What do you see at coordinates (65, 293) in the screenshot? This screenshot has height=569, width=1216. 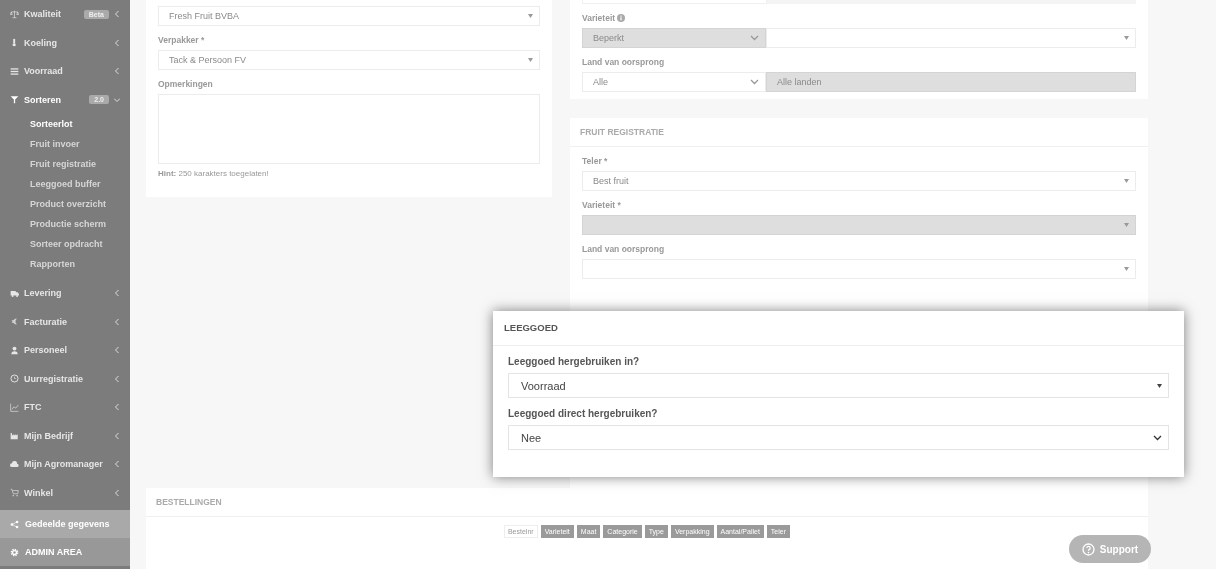 I see `sidebar-item: Levering` at bounding box center [65, 293].